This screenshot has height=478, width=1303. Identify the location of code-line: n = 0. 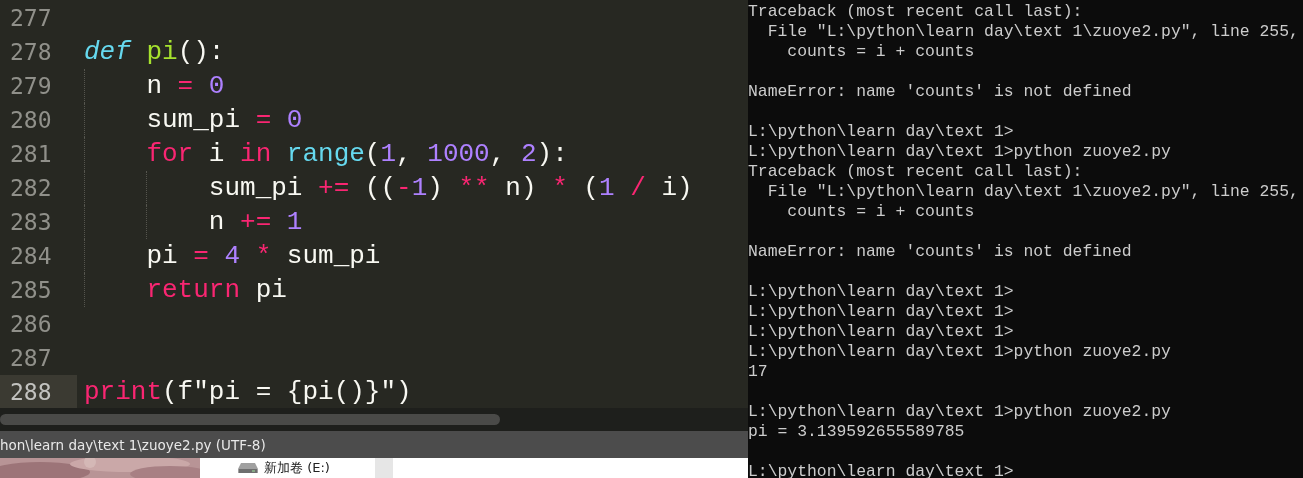
(154, 86).